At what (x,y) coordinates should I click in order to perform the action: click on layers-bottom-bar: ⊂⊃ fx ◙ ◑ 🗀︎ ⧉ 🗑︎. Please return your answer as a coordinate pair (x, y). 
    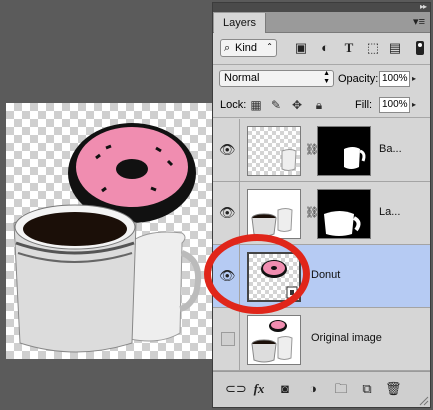
    Looking at the image, I should click on (321, 389).